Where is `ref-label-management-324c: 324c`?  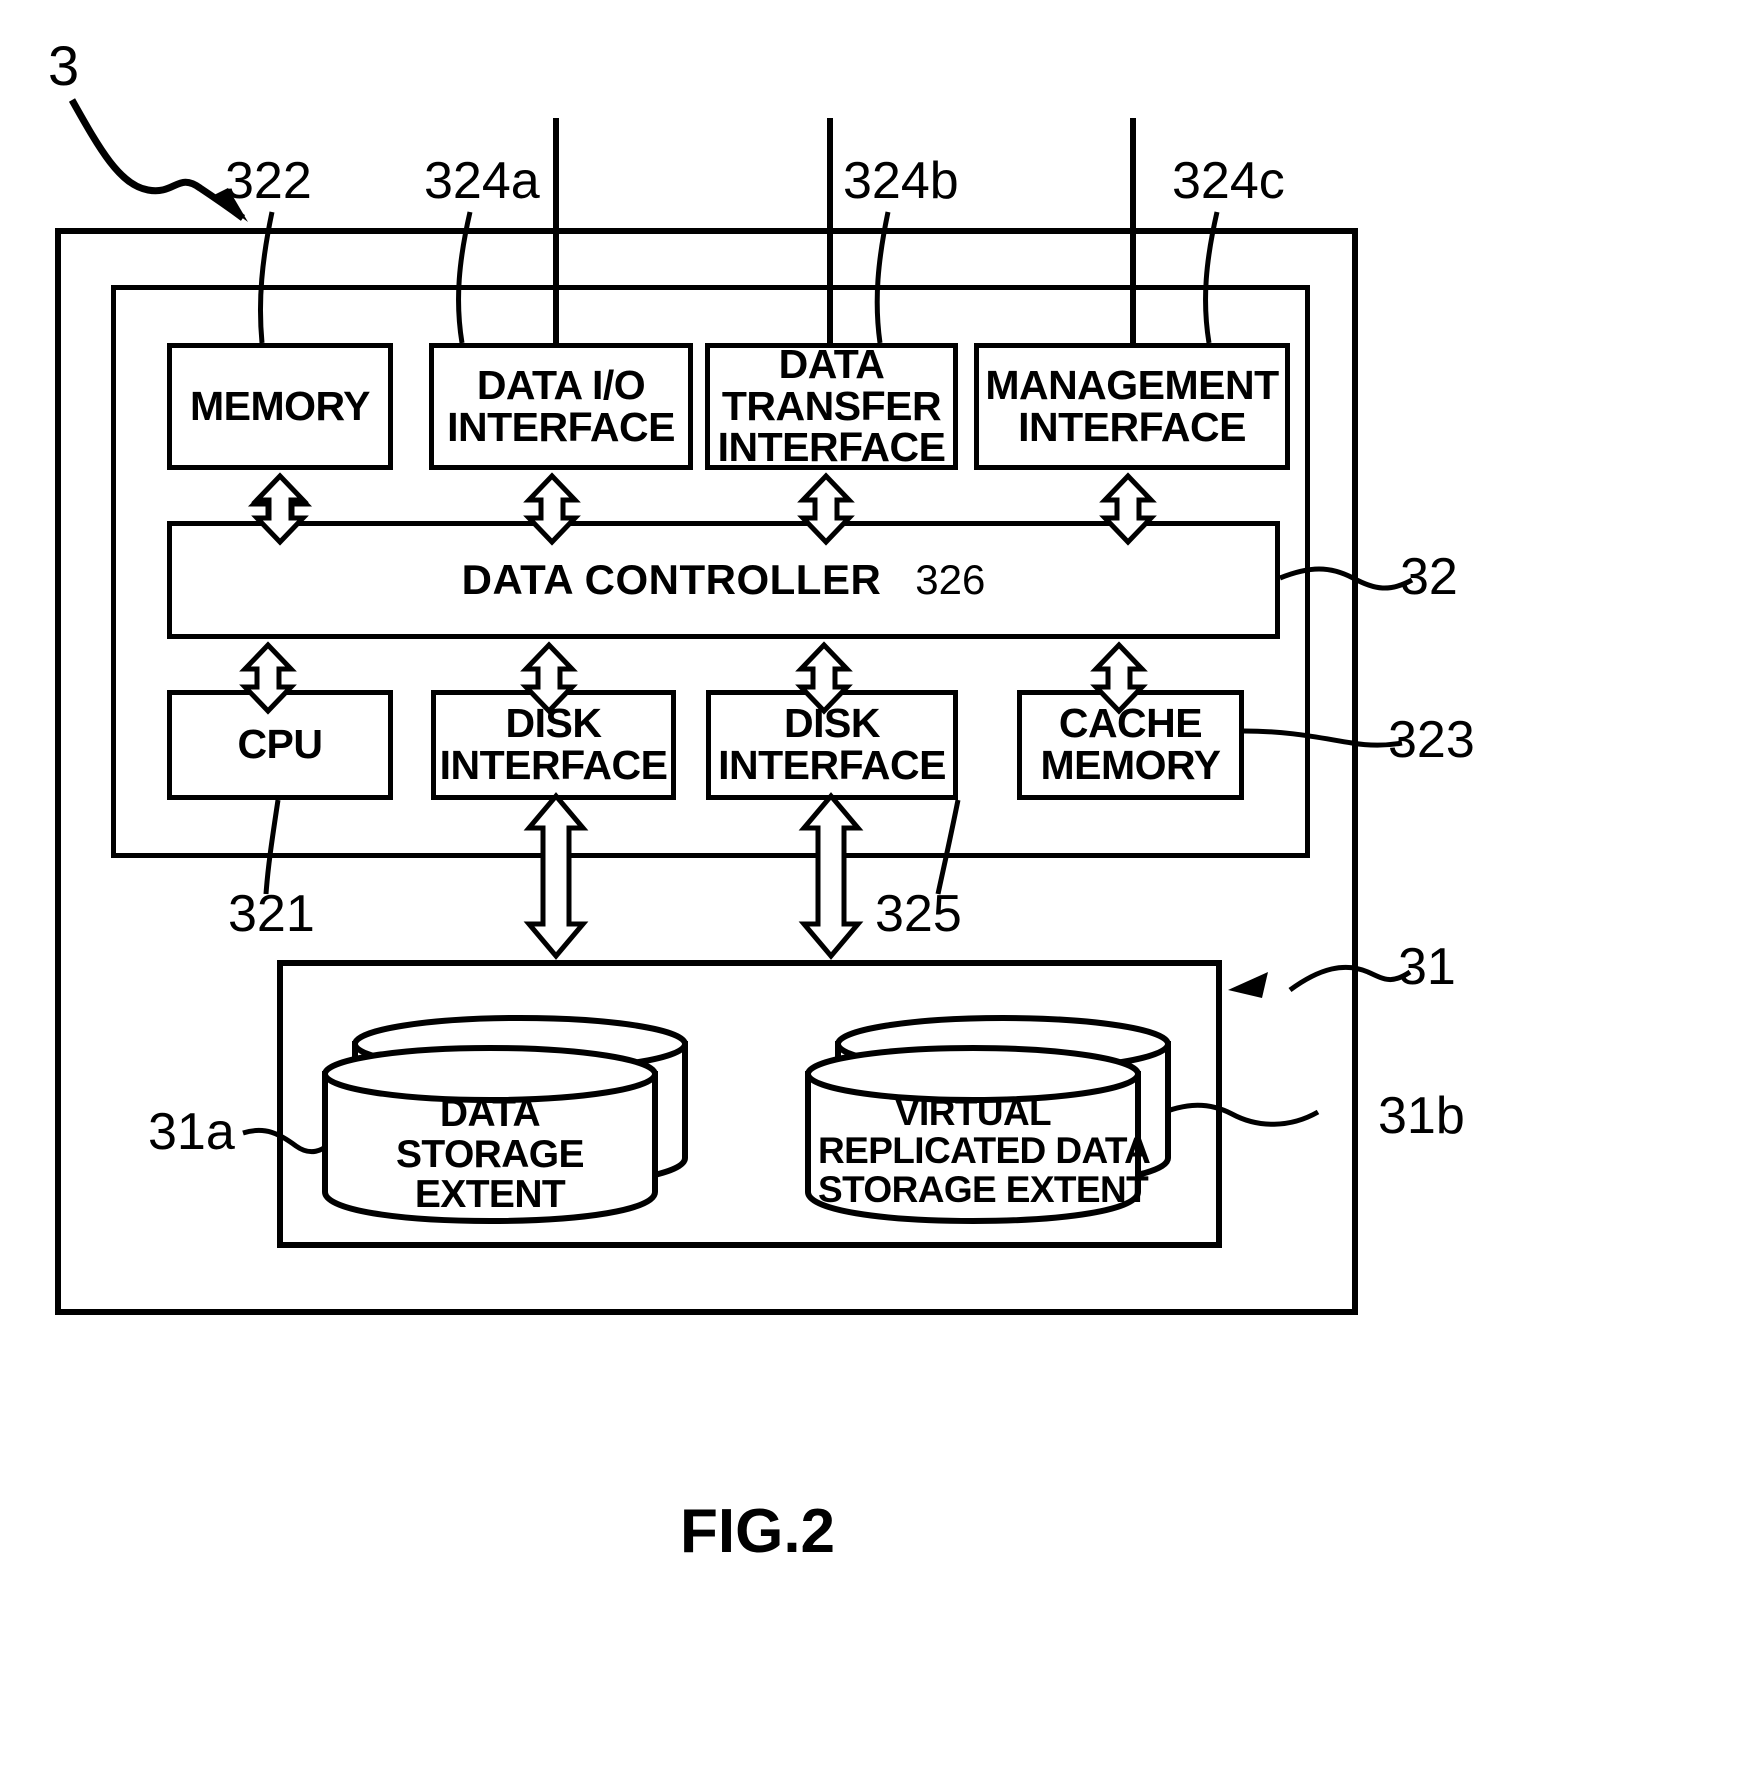 ref-label-management-324c: 324c is located at coordinates (1228, 181).